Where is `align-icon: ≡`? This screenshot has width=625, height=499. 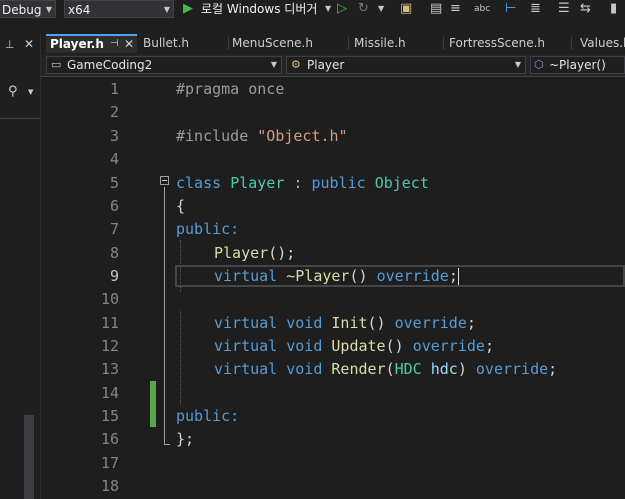 align-icon: ≡ is located at coordinates (455, 9).